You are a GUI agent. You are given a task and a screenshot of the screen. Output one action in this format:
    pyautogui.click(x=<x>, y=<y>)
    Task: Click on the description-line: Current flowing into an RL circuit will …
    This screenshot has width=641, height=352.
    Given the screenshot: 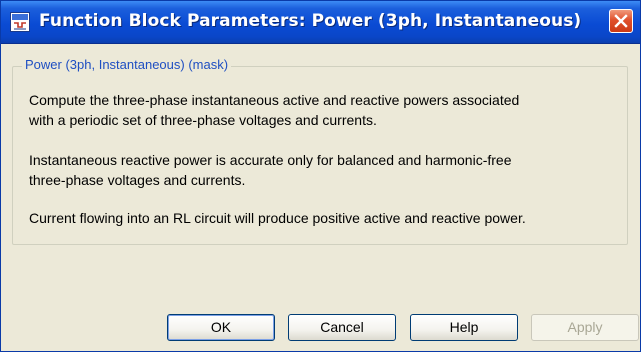 What is the action you would take?
    pyautogui.click(x=277, y=218)
    